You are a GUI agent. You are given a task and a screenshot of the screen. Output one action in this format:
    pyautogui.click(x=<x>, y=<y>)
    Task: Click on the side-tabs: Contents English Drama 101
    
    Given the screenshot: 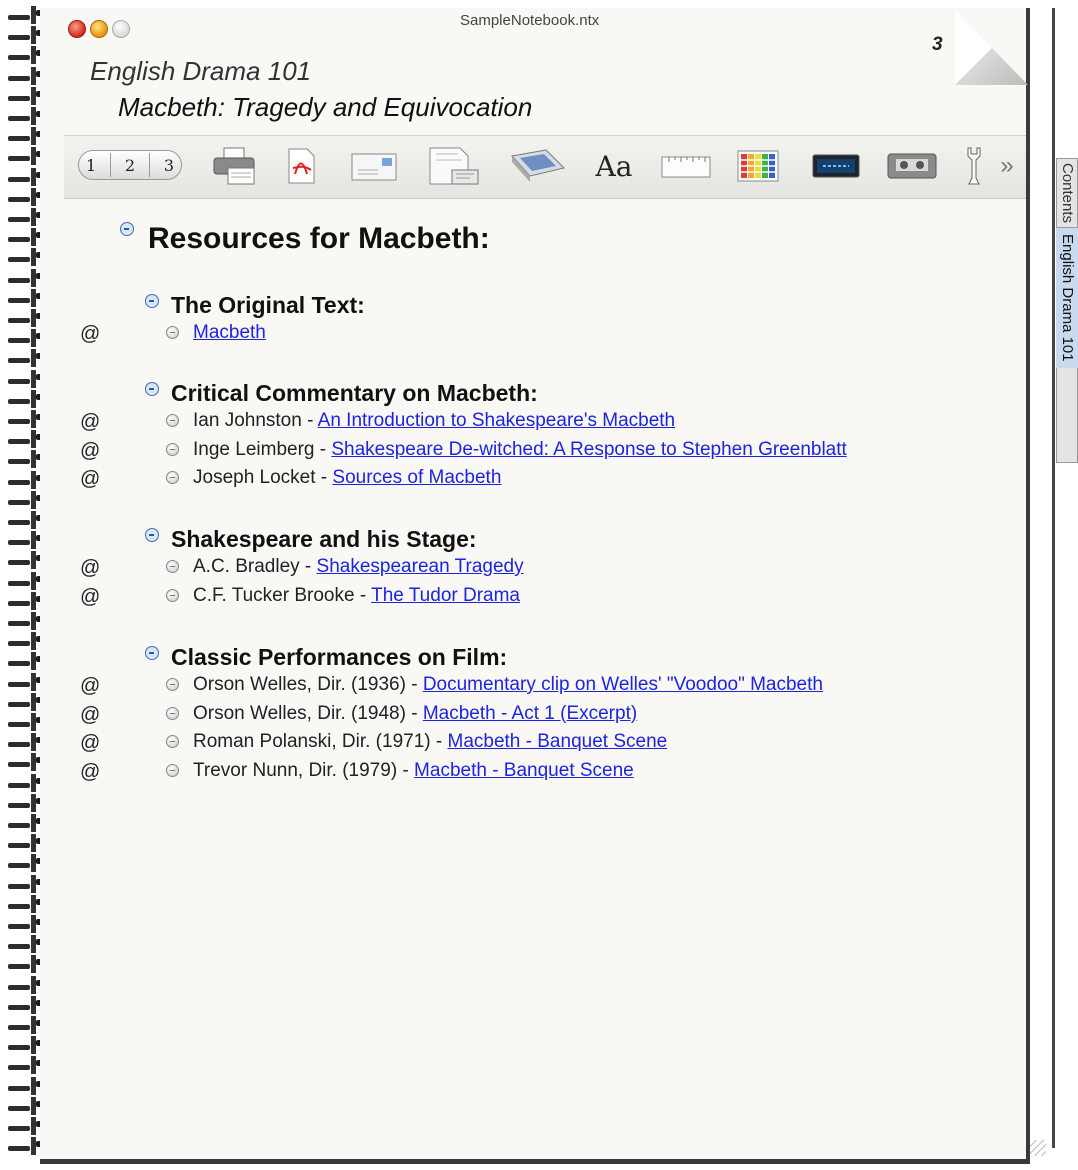 What is the action you would take?
    pyautogui.click(x=1067, y=310)
    